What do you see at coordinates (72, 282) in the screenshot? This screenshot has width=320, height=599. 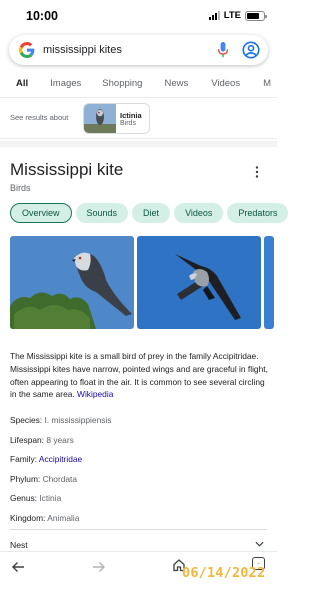 I see `kite-perched-image` at bounding box center [72, 282].